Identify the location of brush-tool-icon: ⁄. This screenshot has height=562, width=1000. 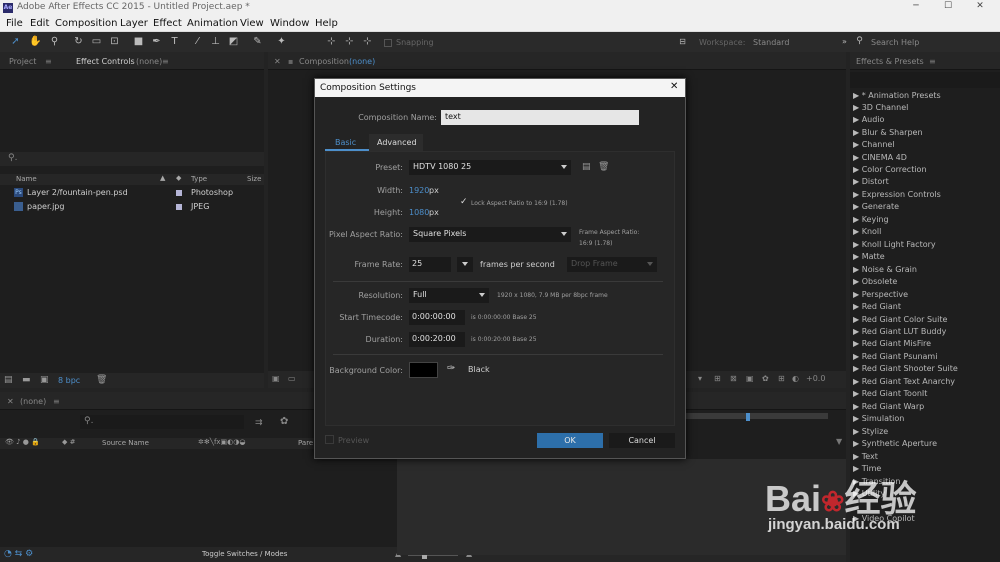
(197, 41).